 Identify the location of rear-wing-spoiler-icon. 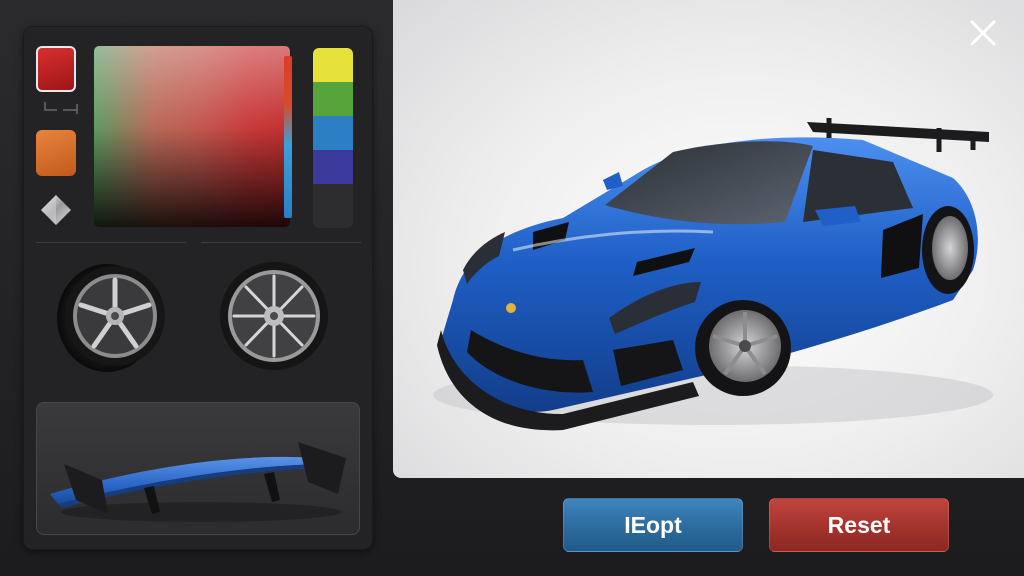
(198, 482).